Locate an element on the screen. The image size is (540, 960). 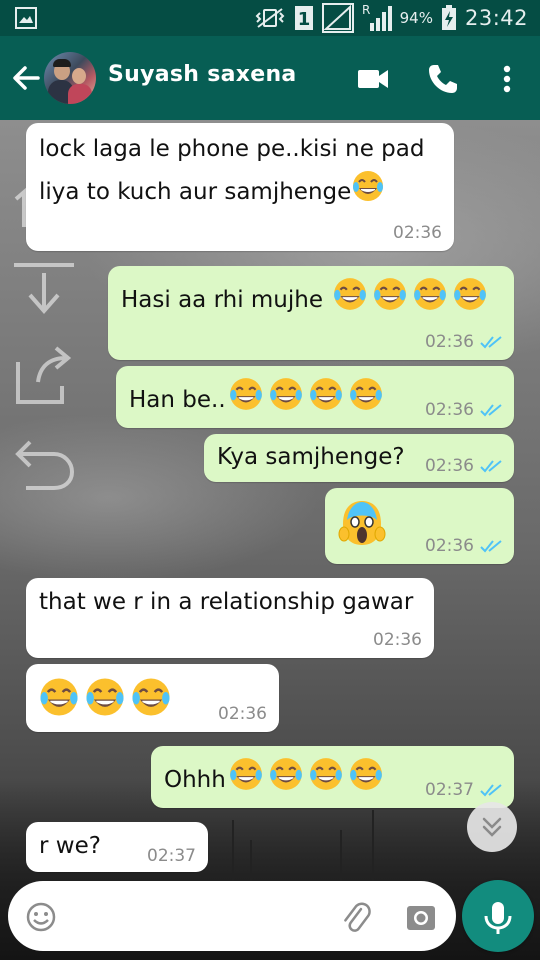
screaming-face-emoji is located at coordinates (362, 525).